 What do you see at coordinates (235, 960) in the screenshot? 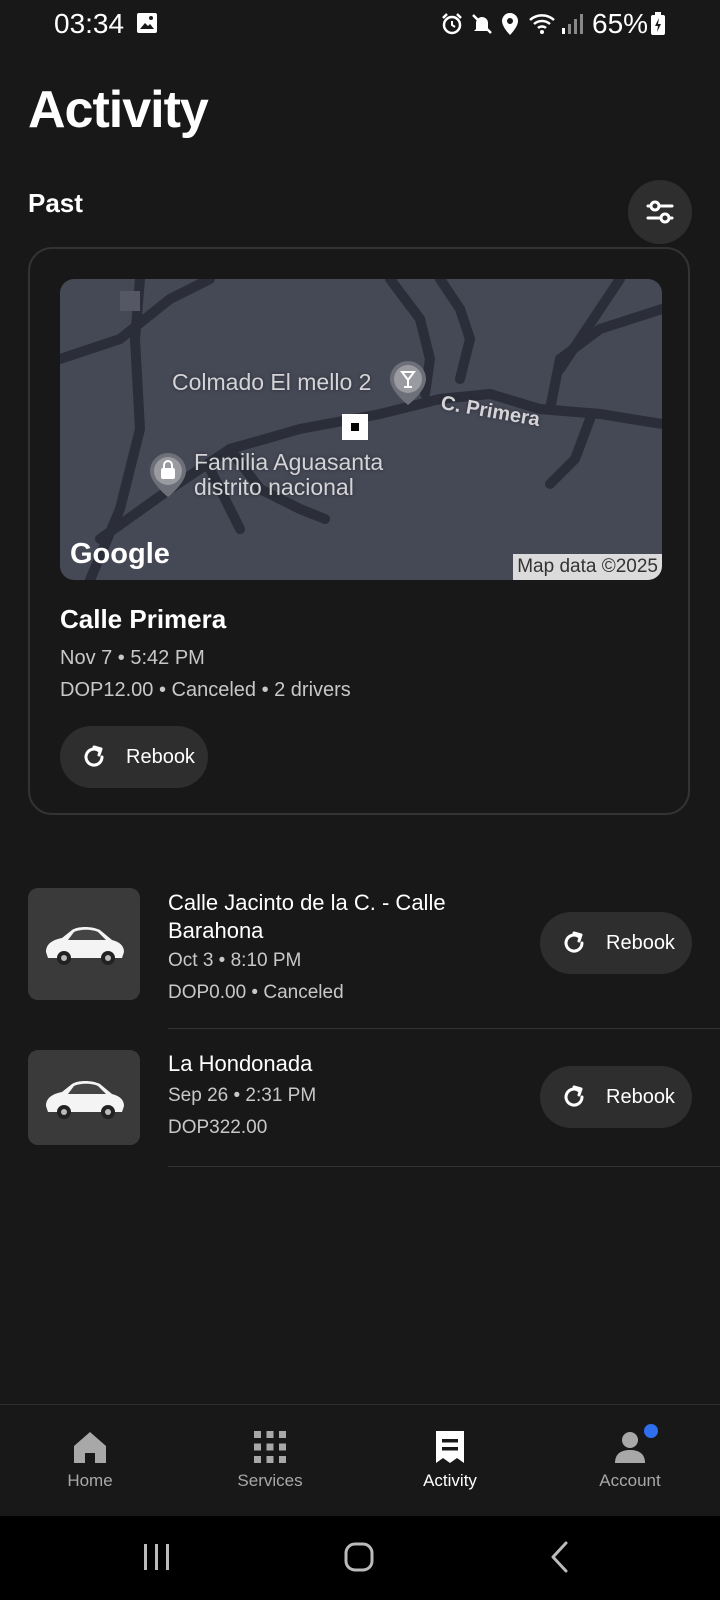
I see `trip-datetime: Oct 3 • 8:10 PM` at bounding box center [235, 960].